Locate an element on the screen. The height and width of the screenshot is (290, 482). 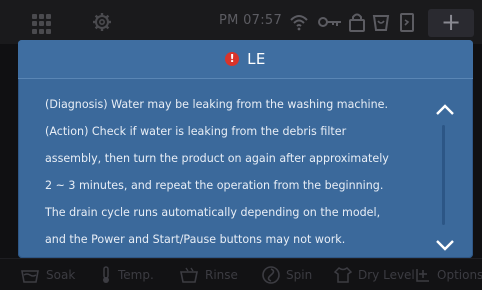
drum-icon is located at coordinates (381, 23).